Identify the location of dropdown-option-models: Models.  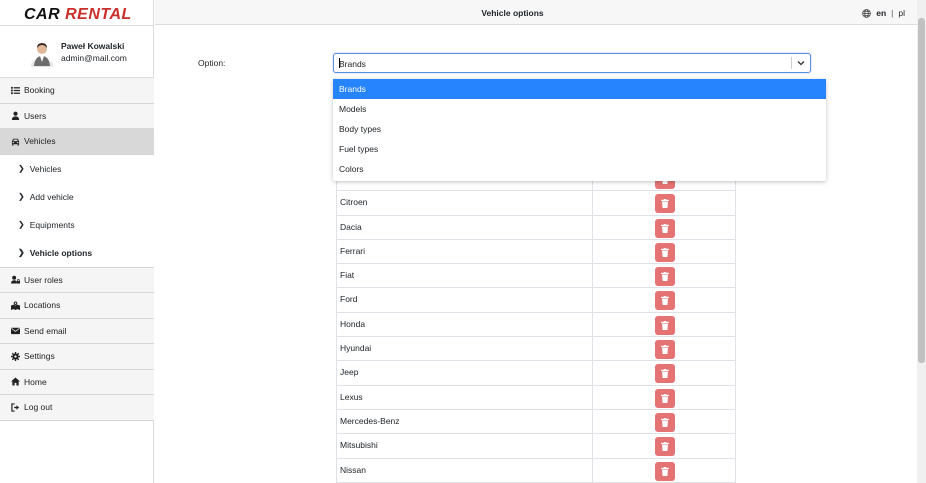
(579, 109).